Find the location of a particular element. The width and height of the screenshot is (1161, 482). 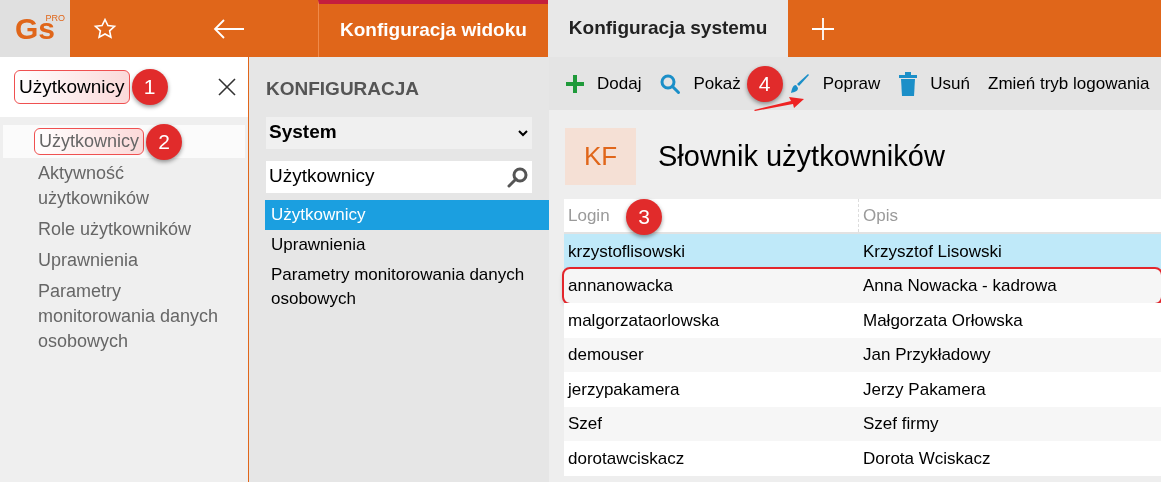

step-badge: 4 is located at coordinates (764, 83).